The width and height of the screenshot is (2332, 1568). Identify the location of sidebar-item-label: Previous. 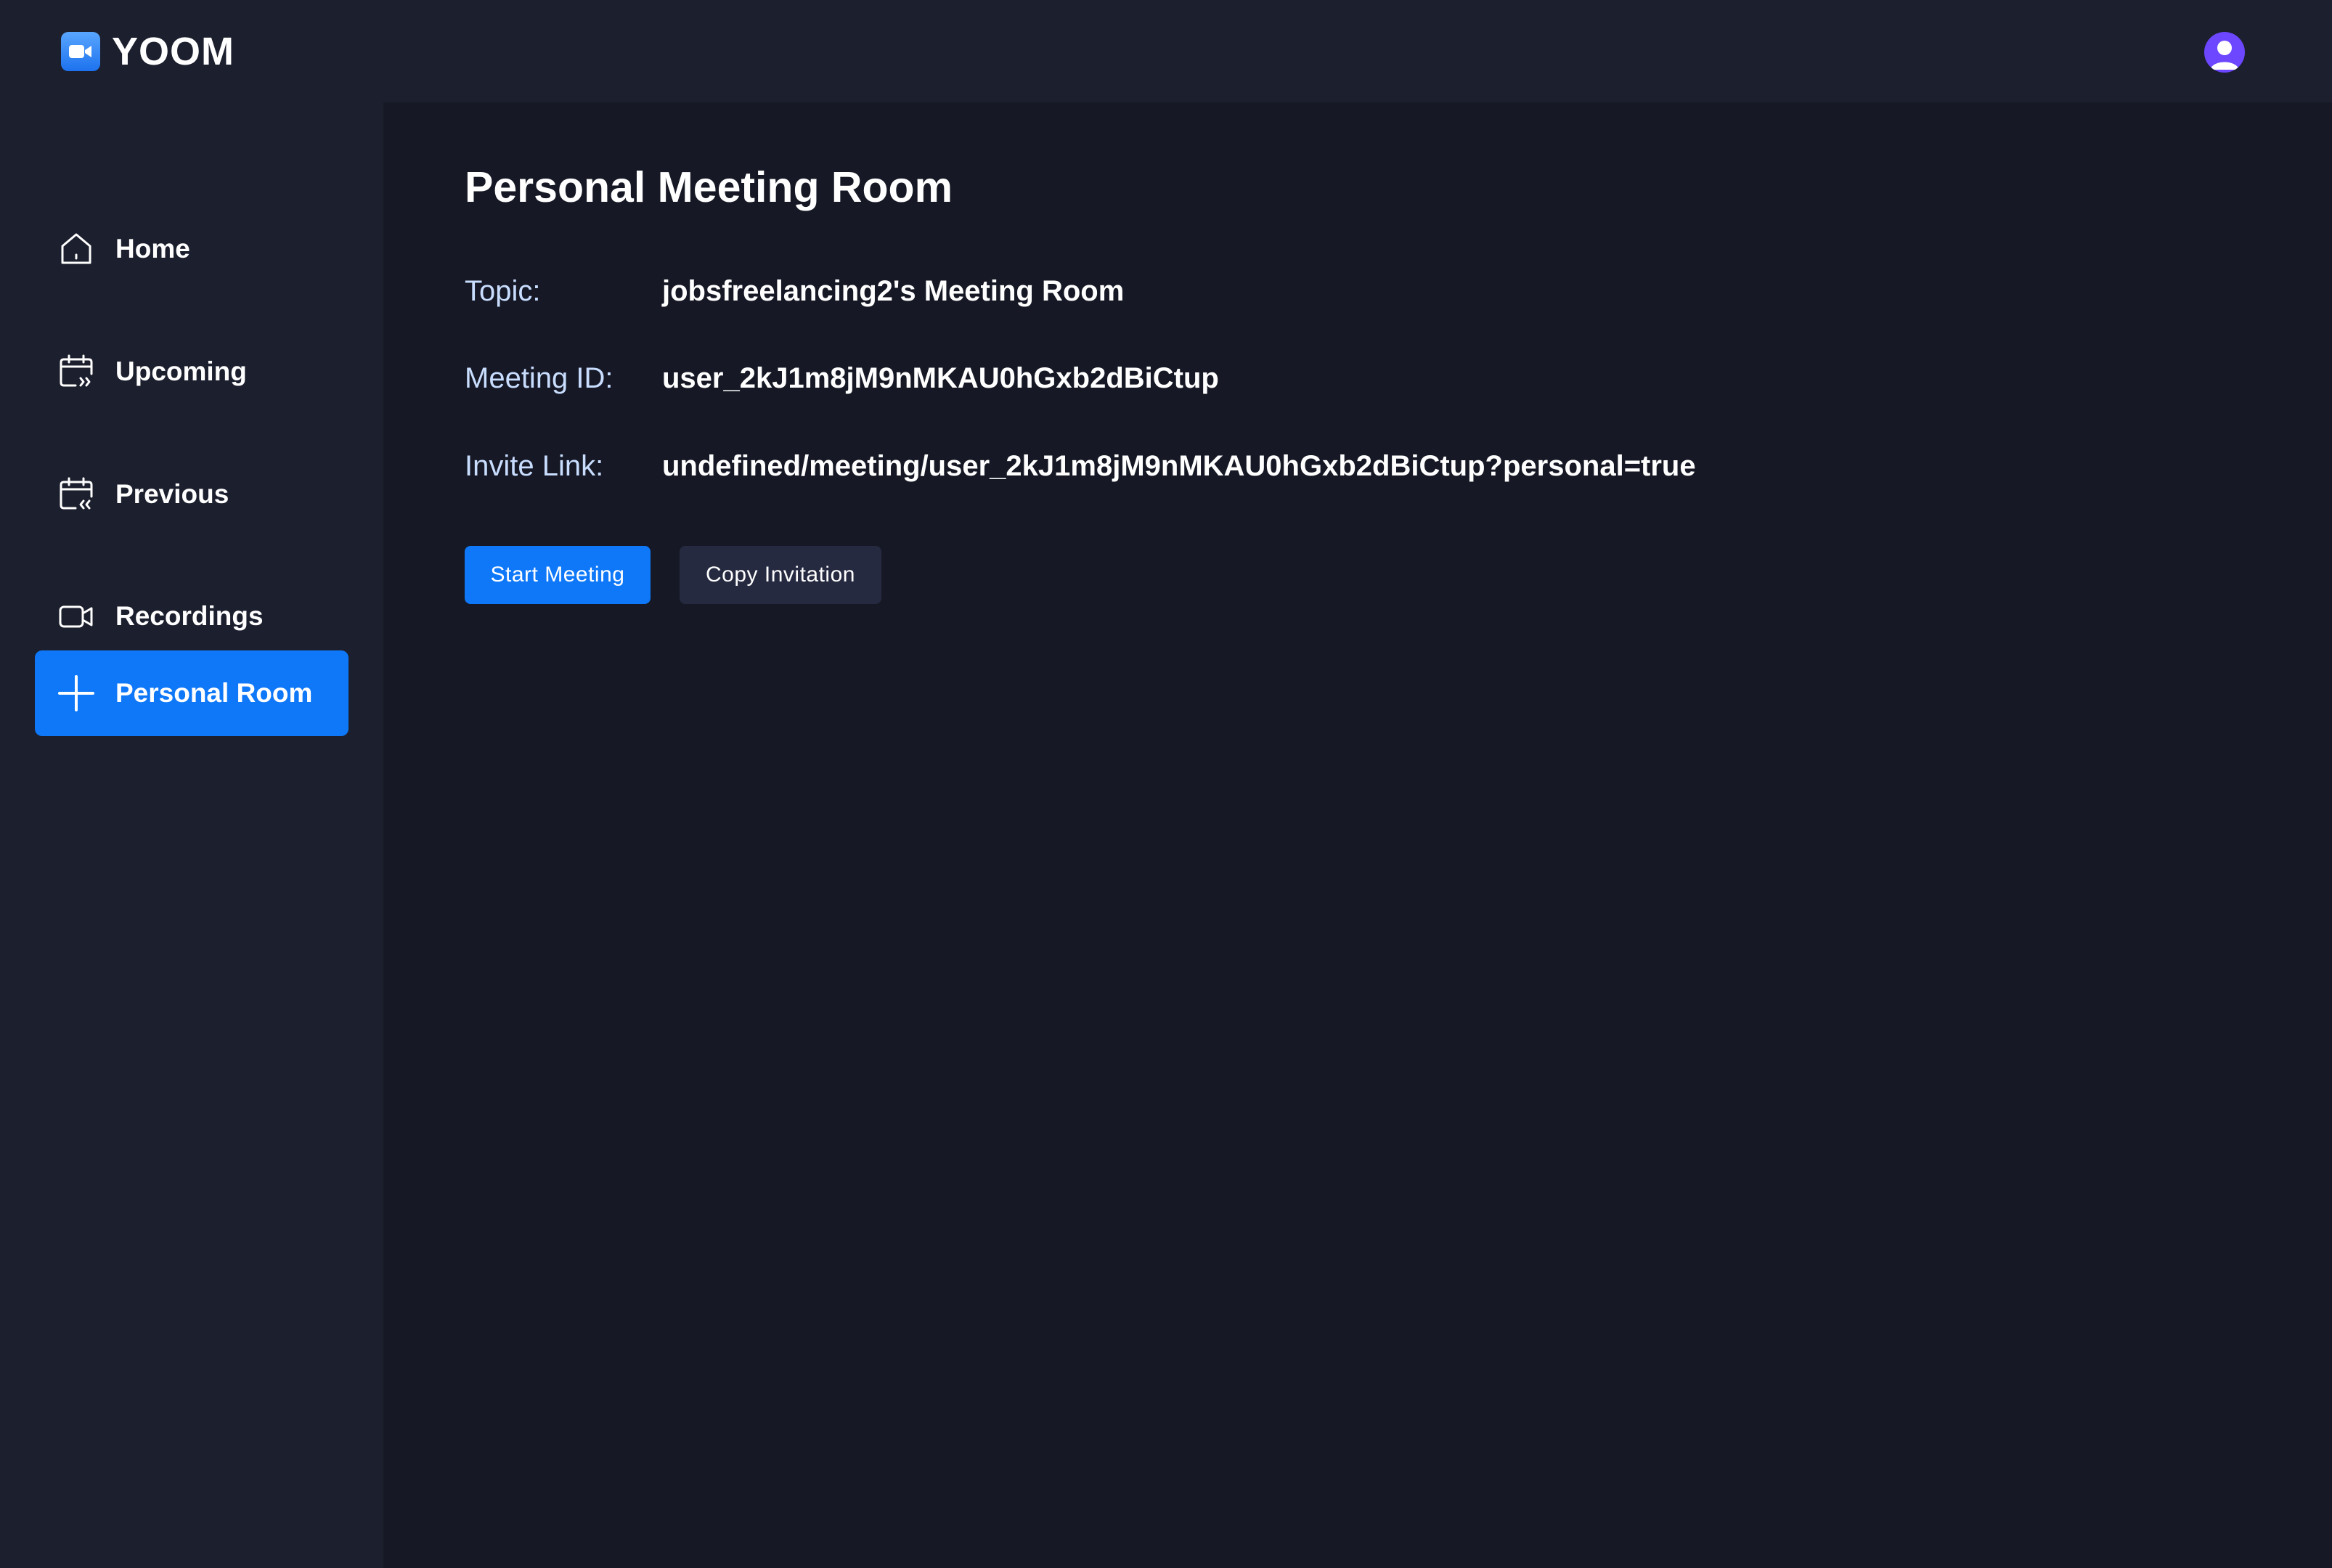
(172, 494).